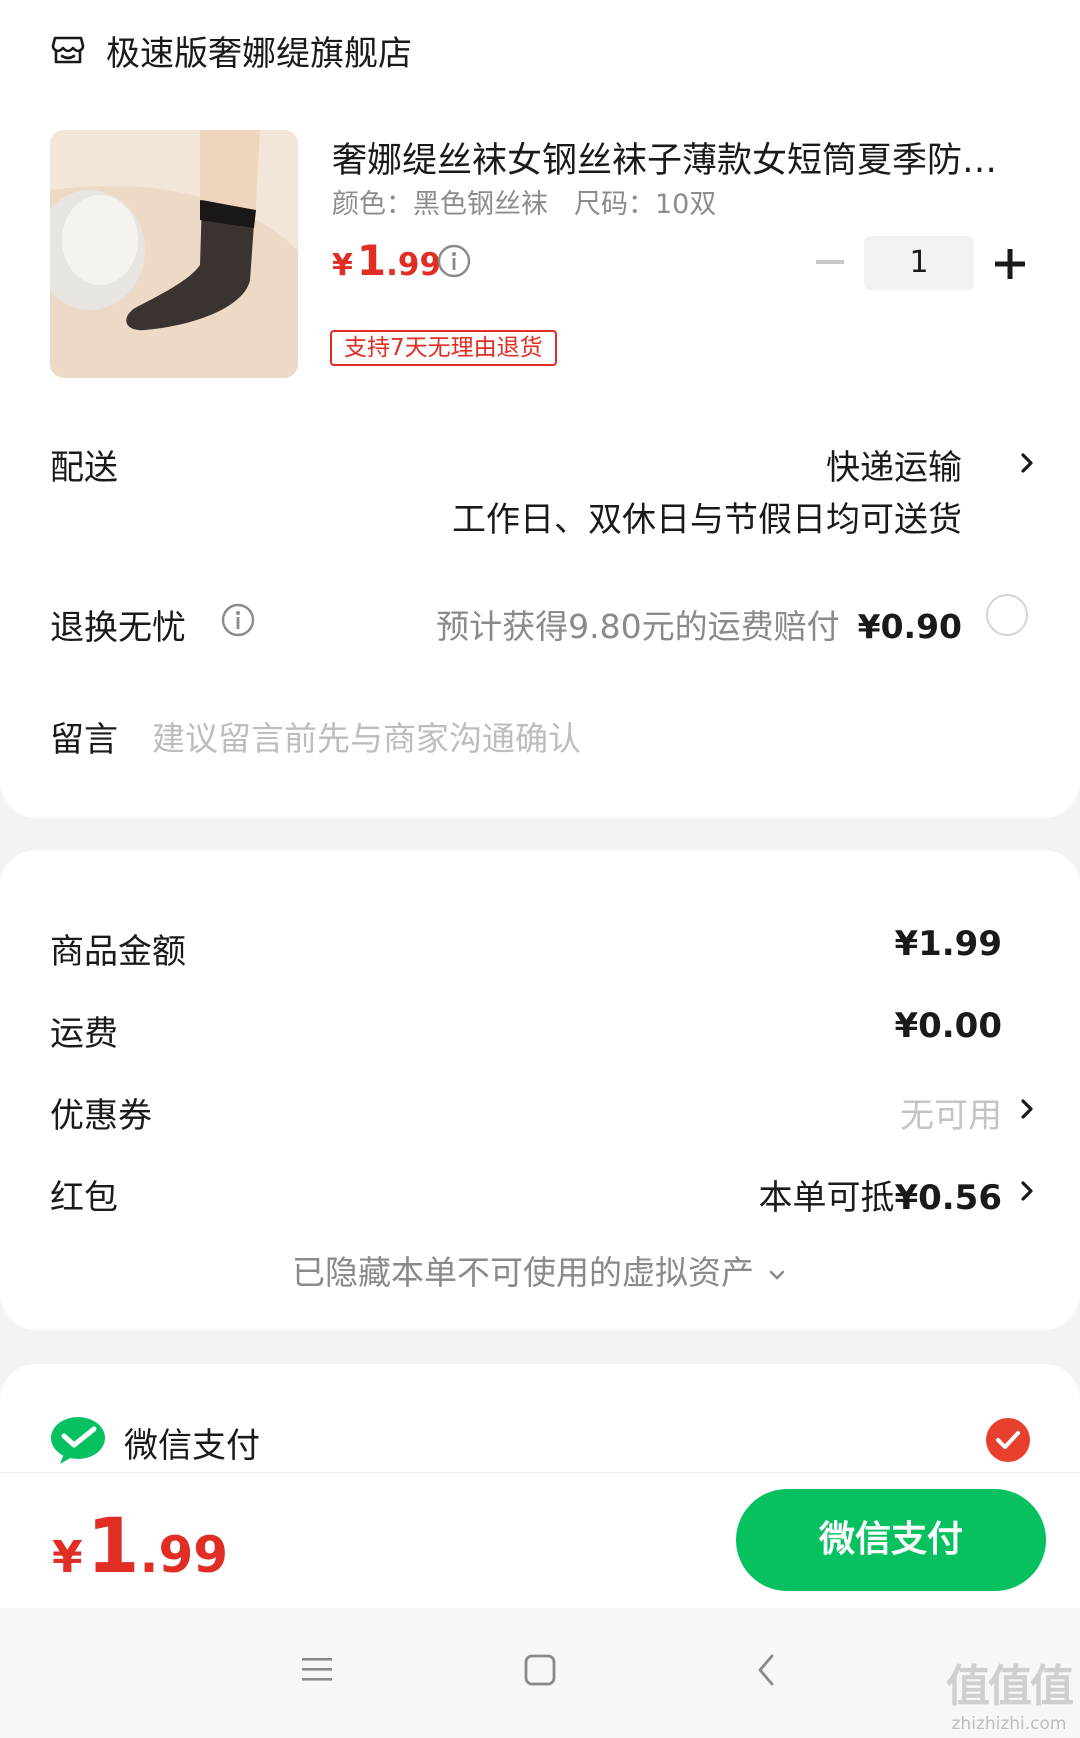  I want to click on return-insurance-radio, so click(1007, 615).